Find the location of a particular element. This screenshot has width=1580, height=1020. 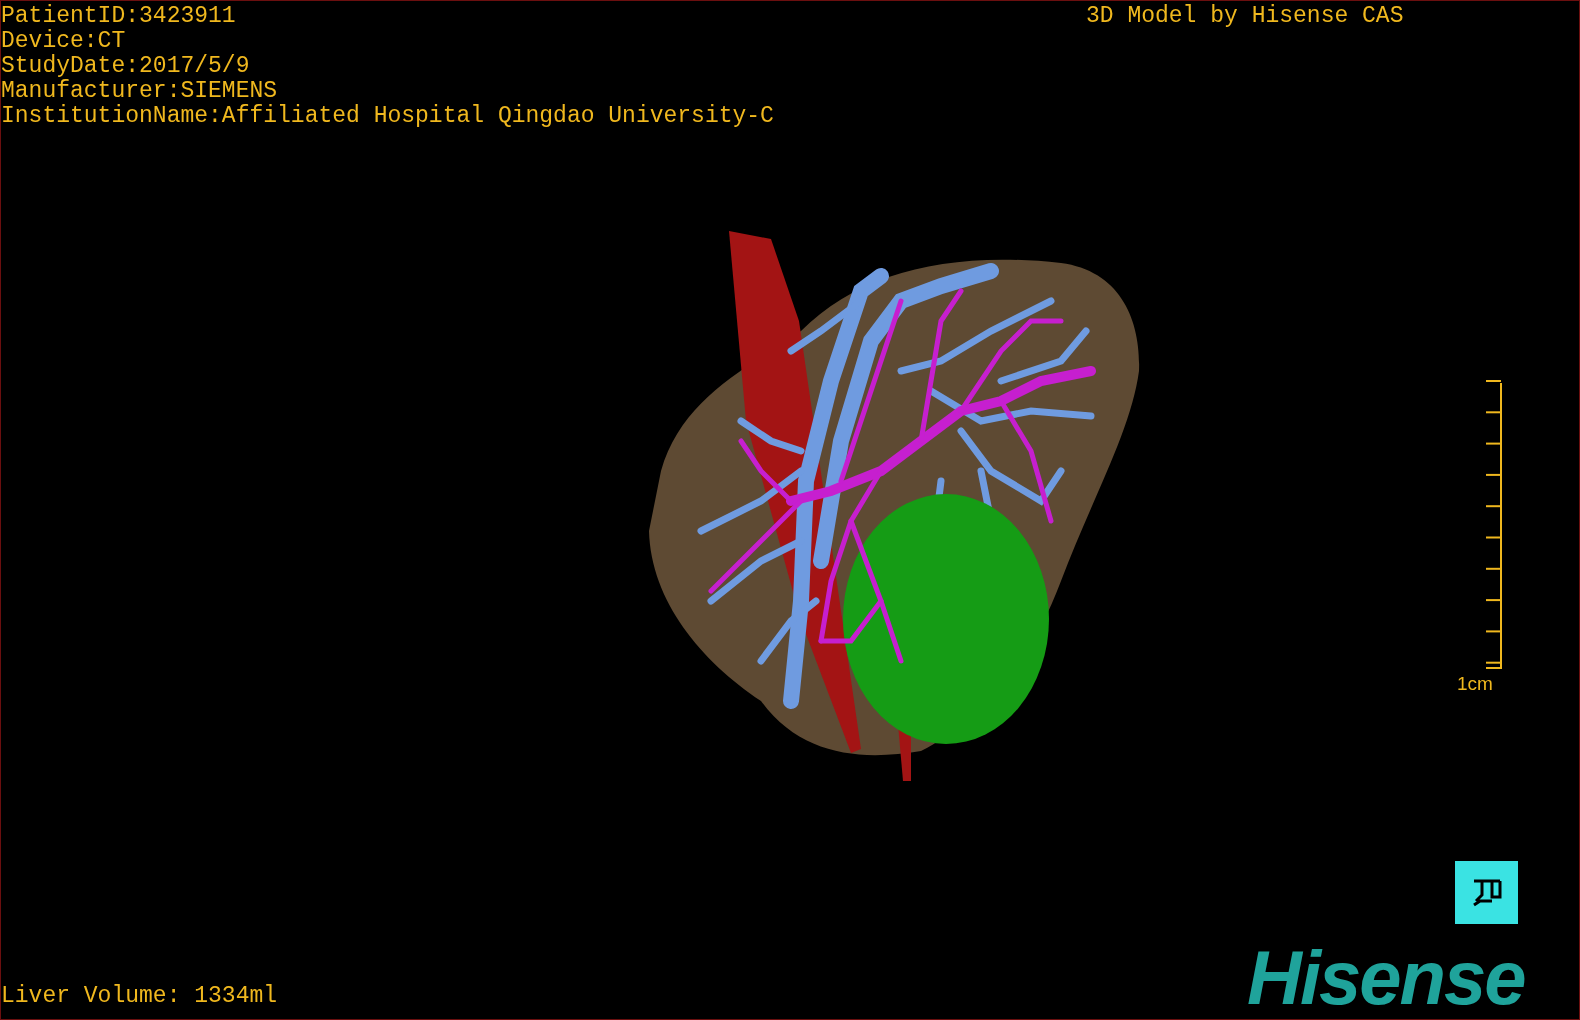

model-credit-text: 3D Model by Hisense CAS is located at coordinates (1245, 16).